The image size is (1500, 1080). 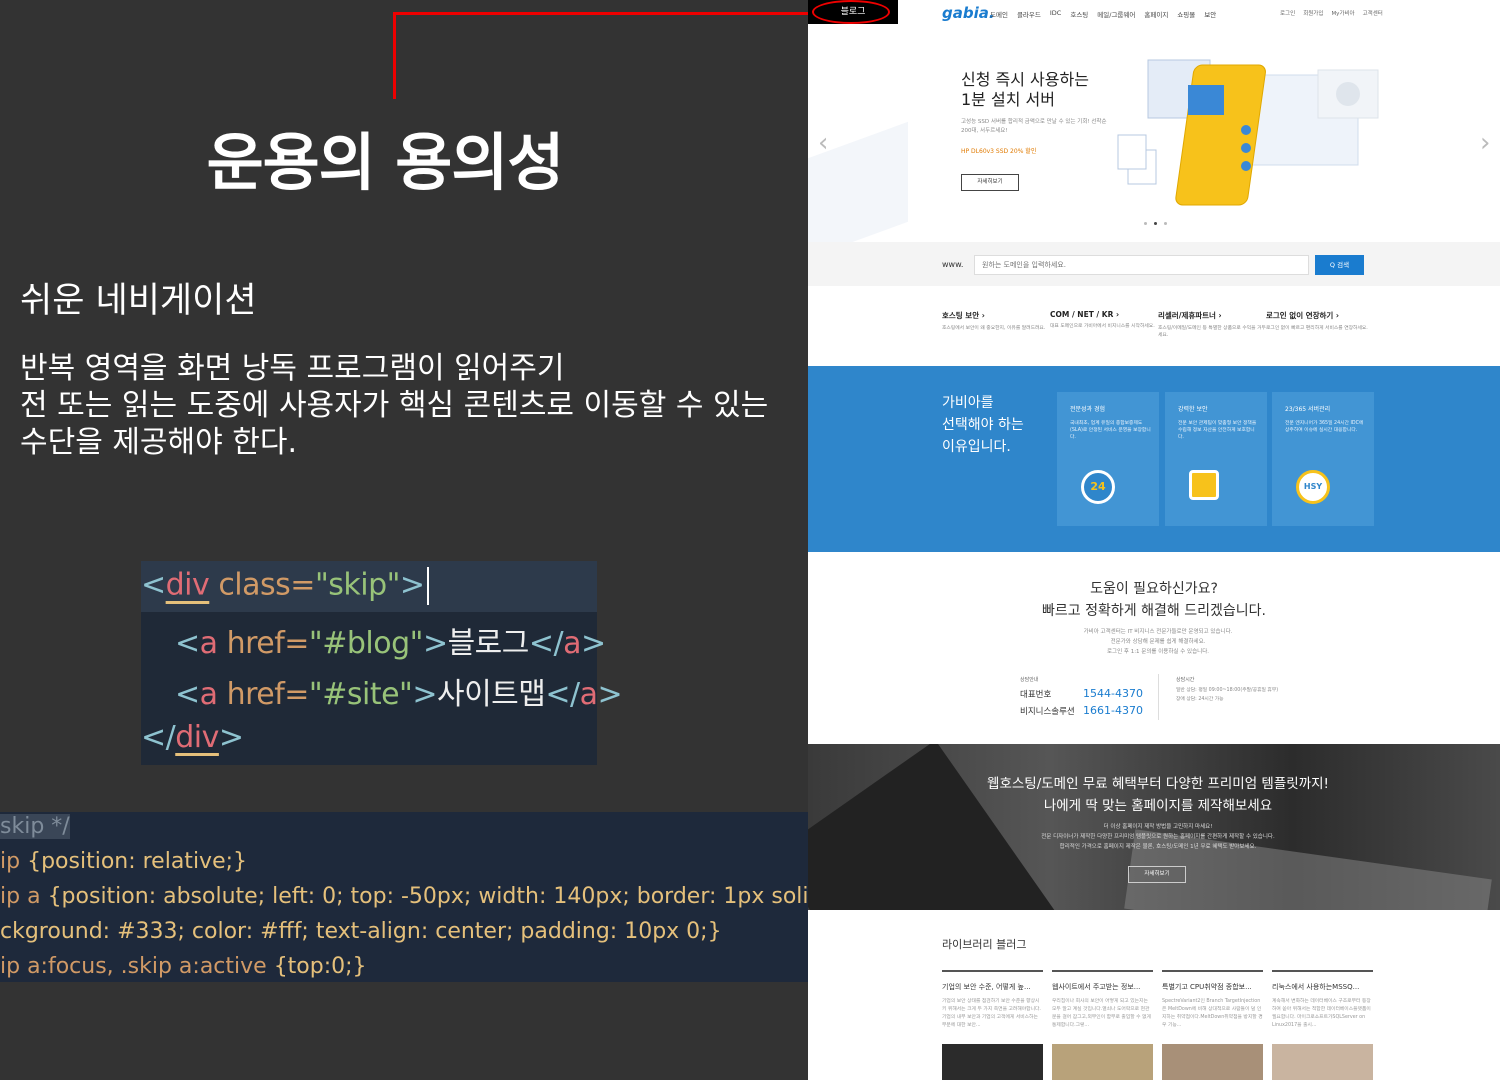 What do you see at coordinates (1210, 14) in the screenshot?
I see `gnb-item: 보안` at bounding box center [1210, 14].